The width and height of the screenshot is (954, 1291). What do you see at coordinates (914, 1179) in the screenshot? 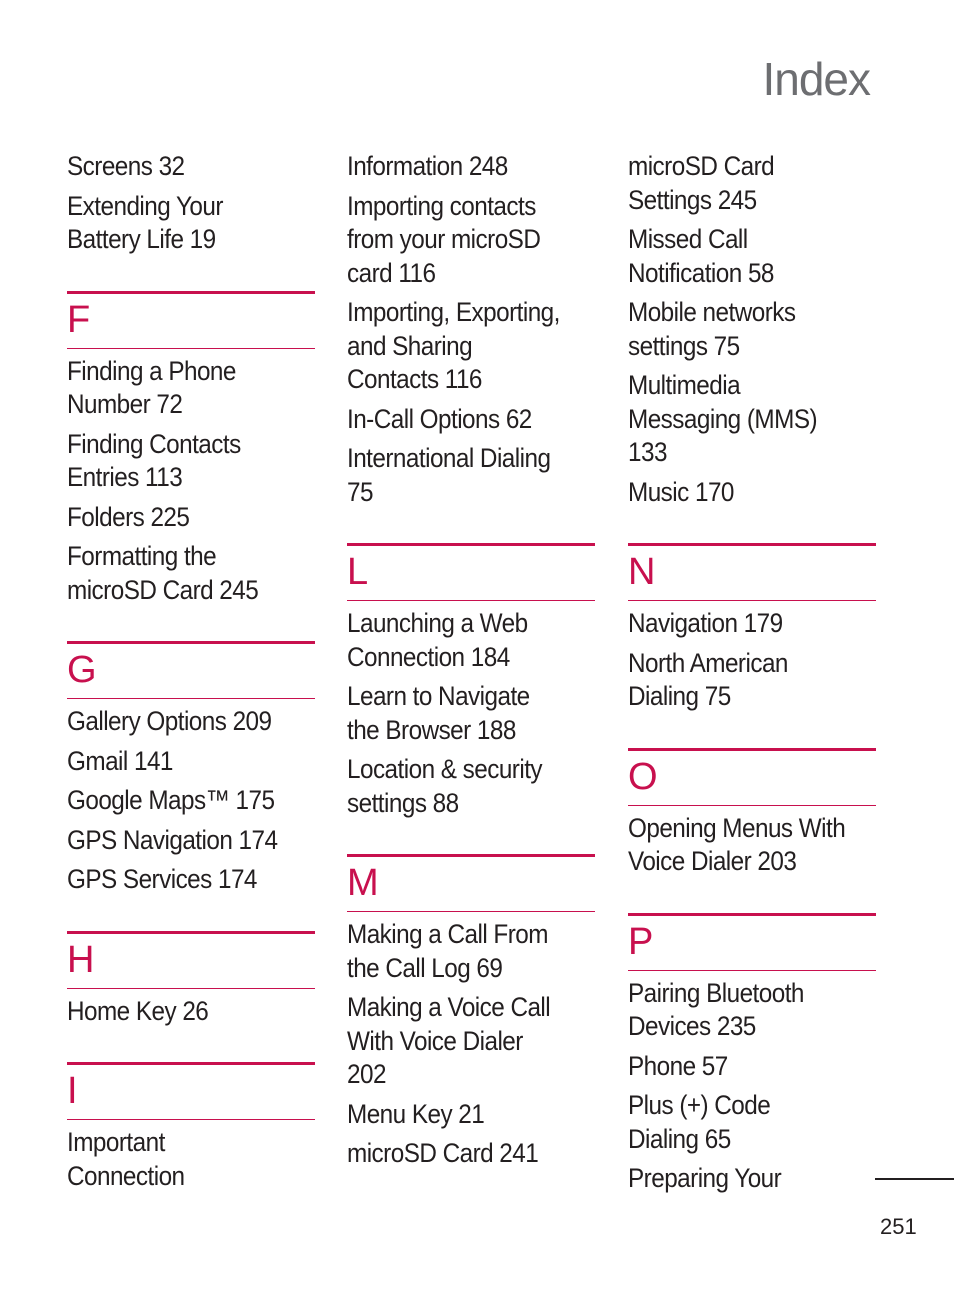
I see `footer-divider` at bounding box center [914, 1179].